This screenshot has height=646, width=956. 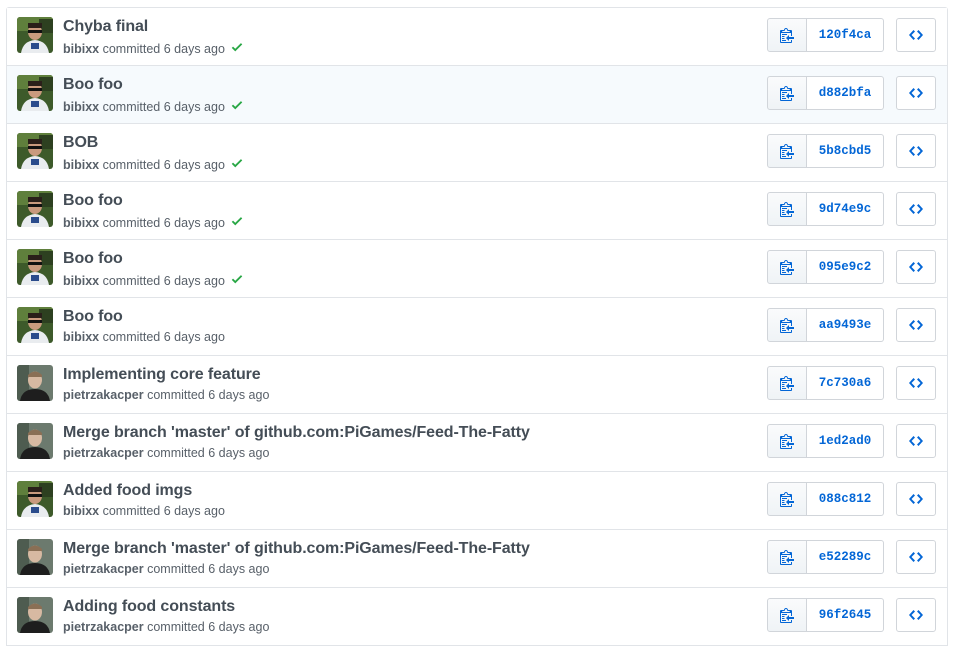 I want to click on sha-button-group: 9d74e9c, so click(x=825, y=209).